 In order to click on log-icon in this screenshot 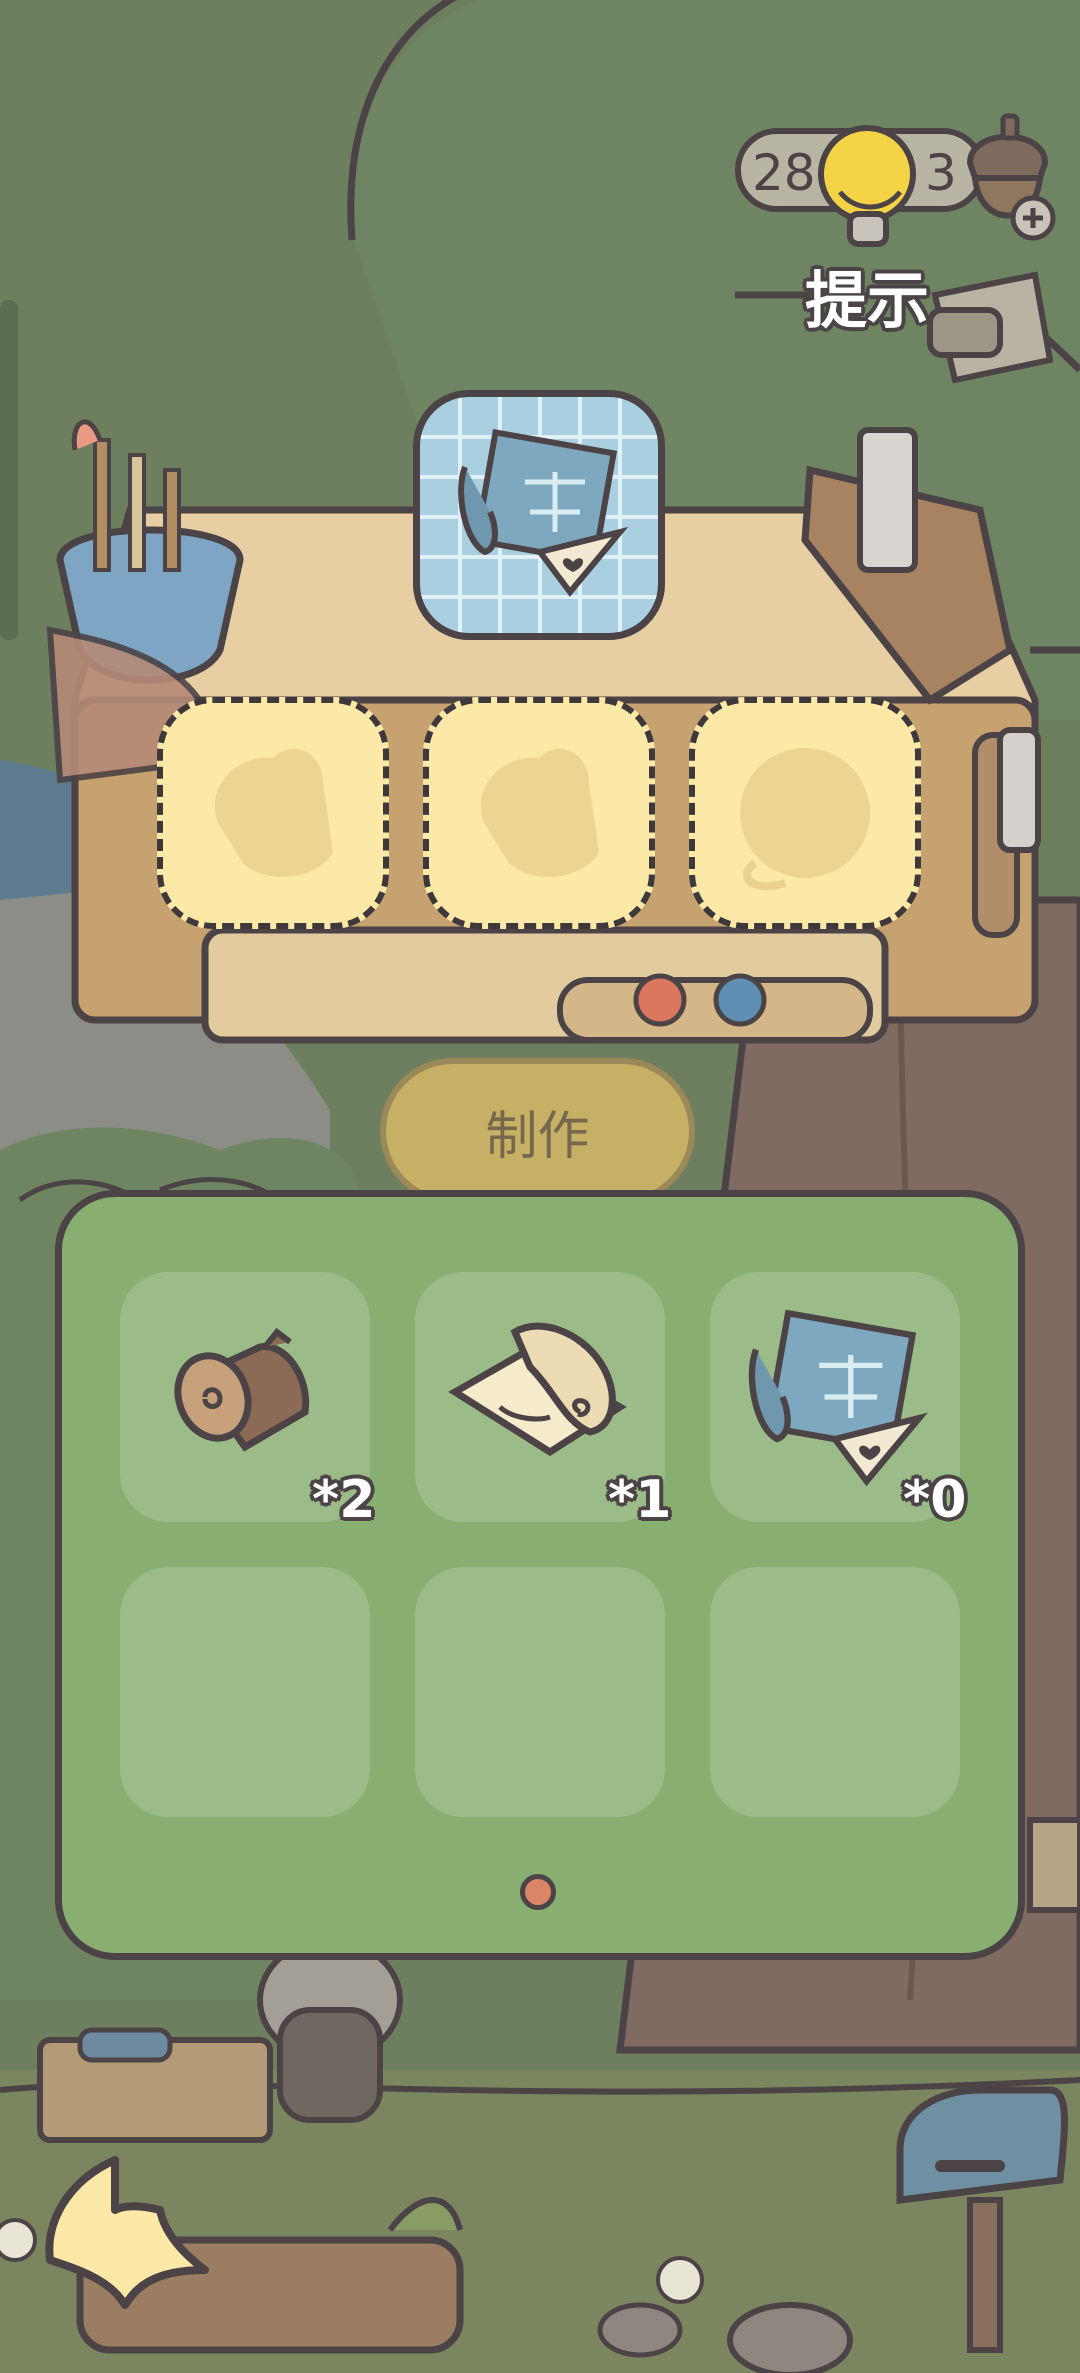, I will do `click(242, 1389)`.